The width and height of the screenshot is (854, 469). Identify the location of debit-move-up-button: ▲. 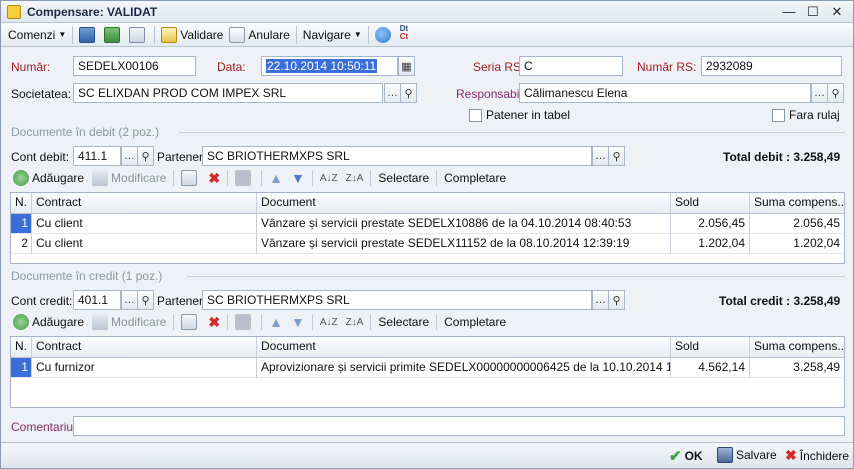
(276, 178).